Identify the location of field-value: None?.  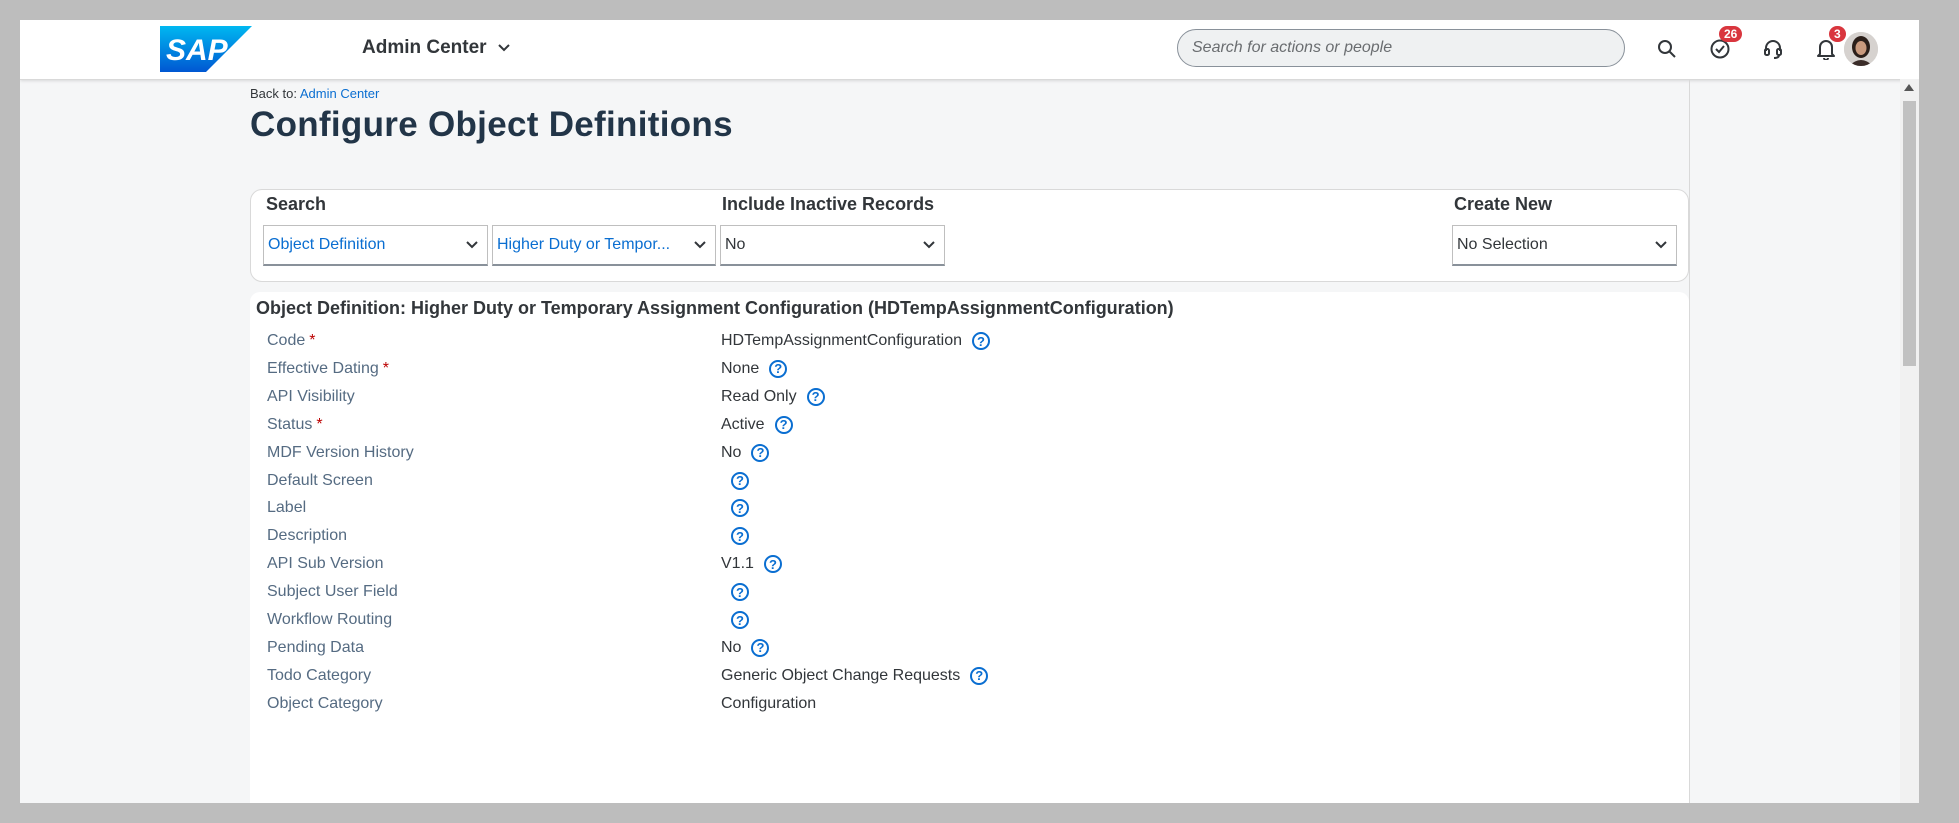
(754, 368).